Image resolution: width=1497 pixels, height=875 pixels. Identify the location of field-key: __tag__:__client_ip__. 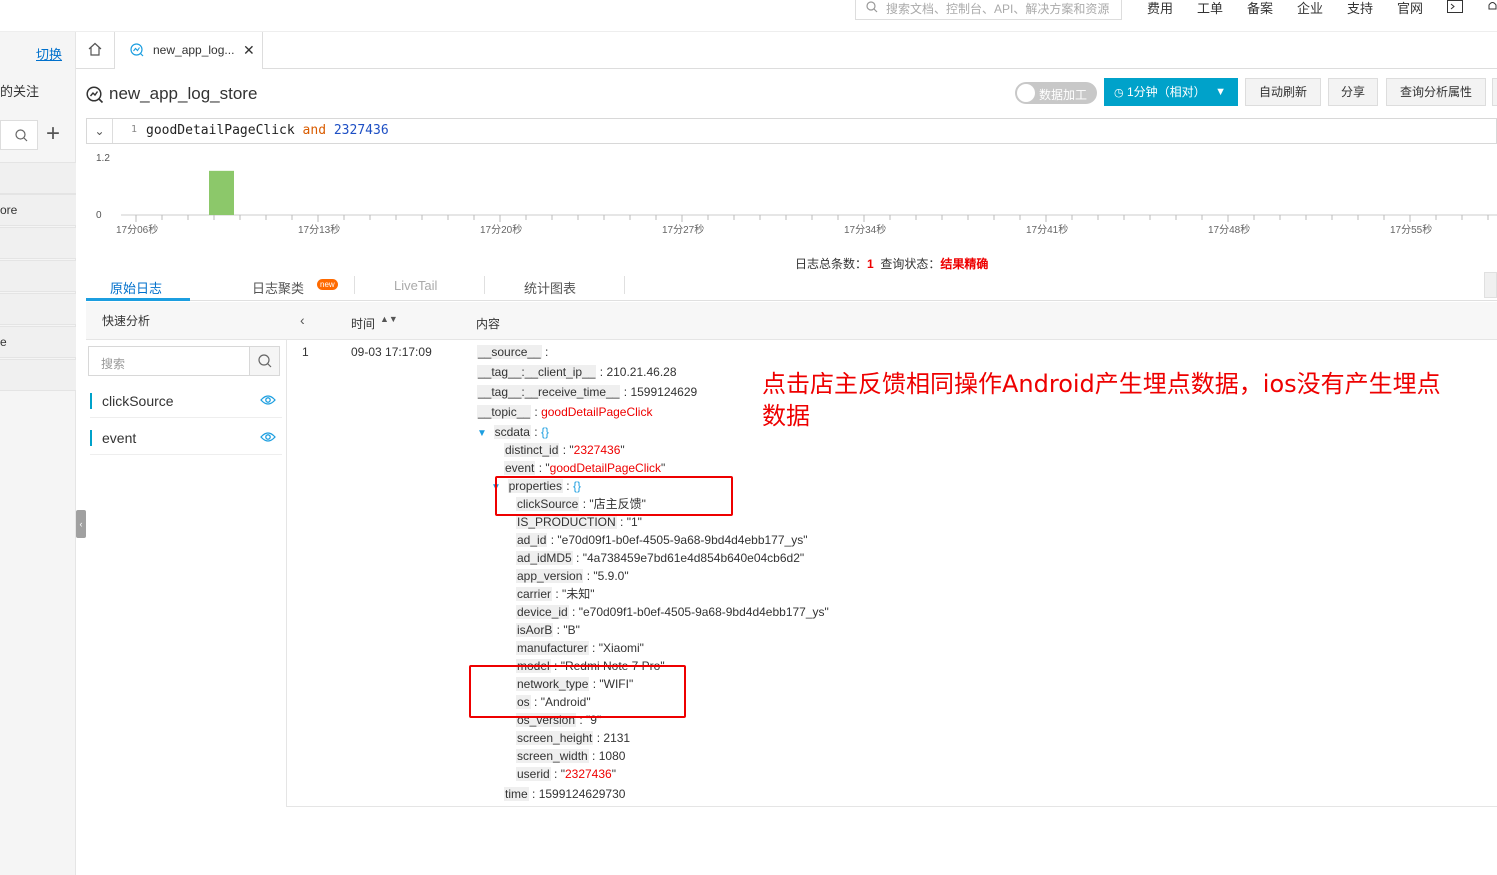
(537, 372).